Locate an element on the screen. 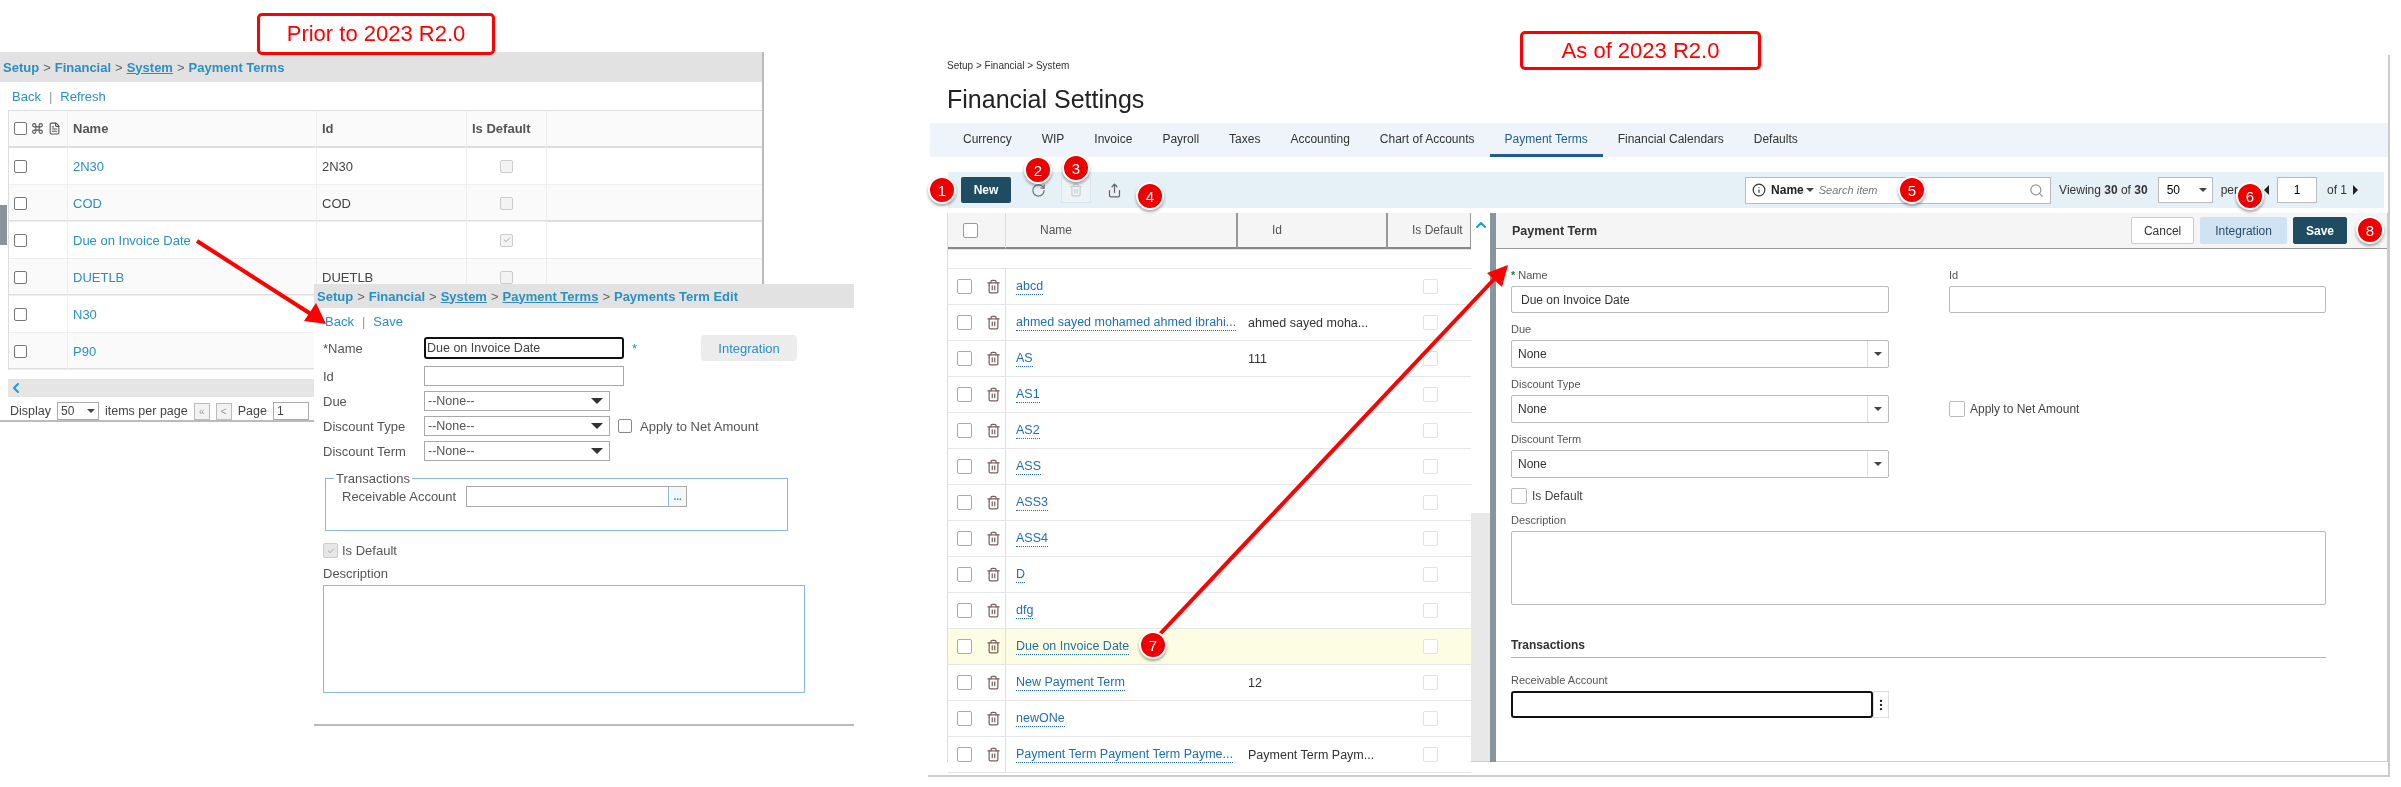  table-cell: Due on Invoice Date is located at coordinates (192, 240).